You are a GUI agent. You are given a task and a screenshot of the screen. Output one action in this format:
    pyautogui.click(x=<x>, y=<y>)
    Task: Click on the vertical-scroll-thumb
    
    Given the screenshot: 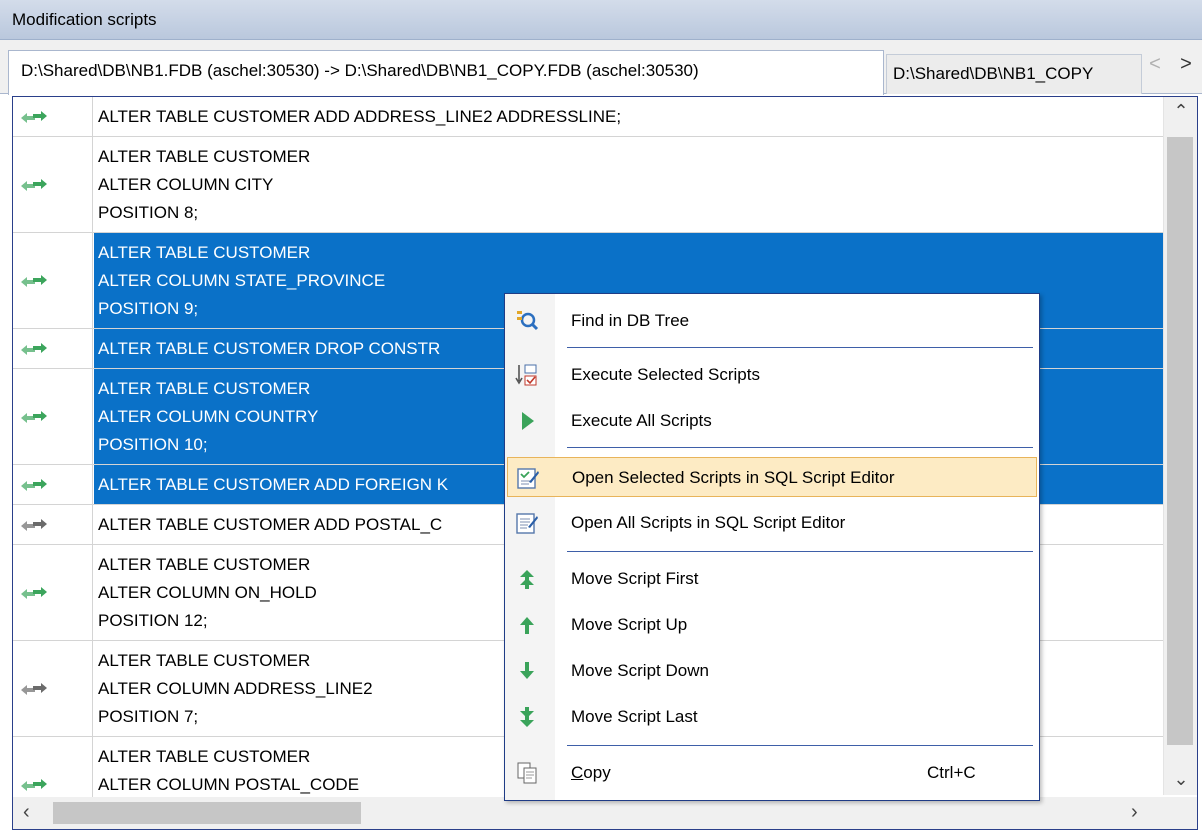 What is the action you would take?
    pyautogui.click(x=1180, y=441)
    